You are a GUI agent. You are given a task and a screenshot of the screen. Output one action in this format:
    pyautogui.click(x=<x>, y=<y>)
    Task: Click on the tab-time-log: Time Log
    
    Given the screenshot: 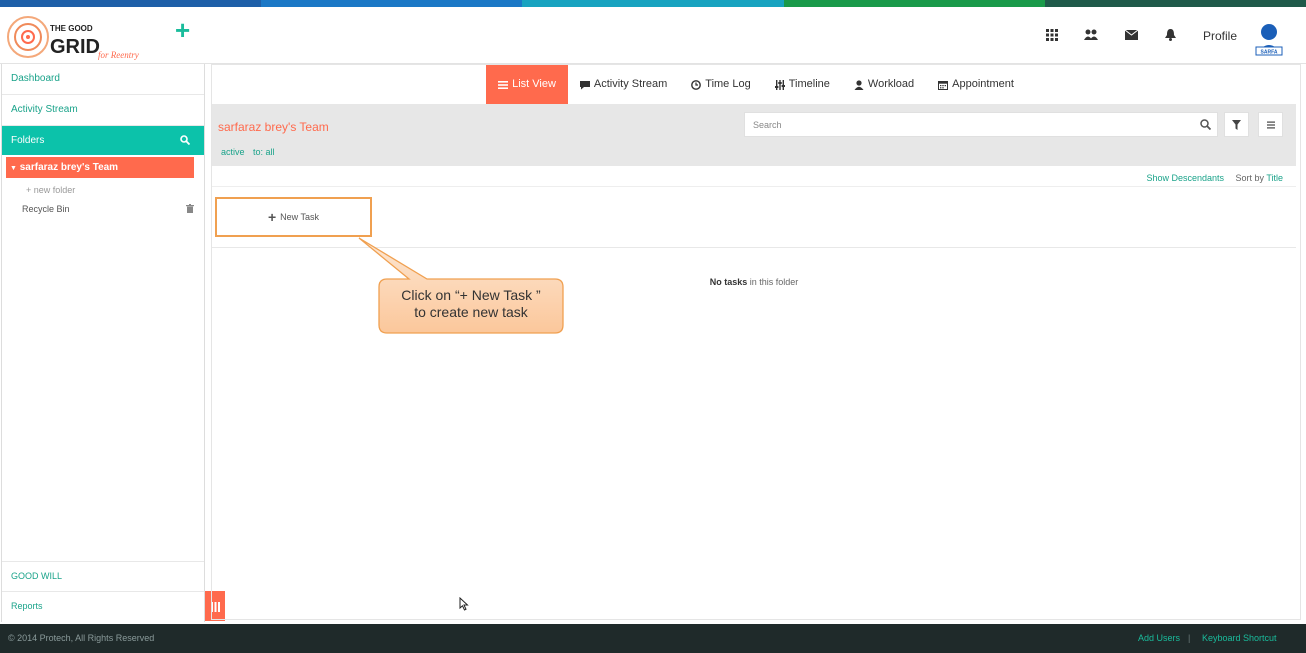 What is the action you would take?
    pyautogui.click(x=720, y=84)
    